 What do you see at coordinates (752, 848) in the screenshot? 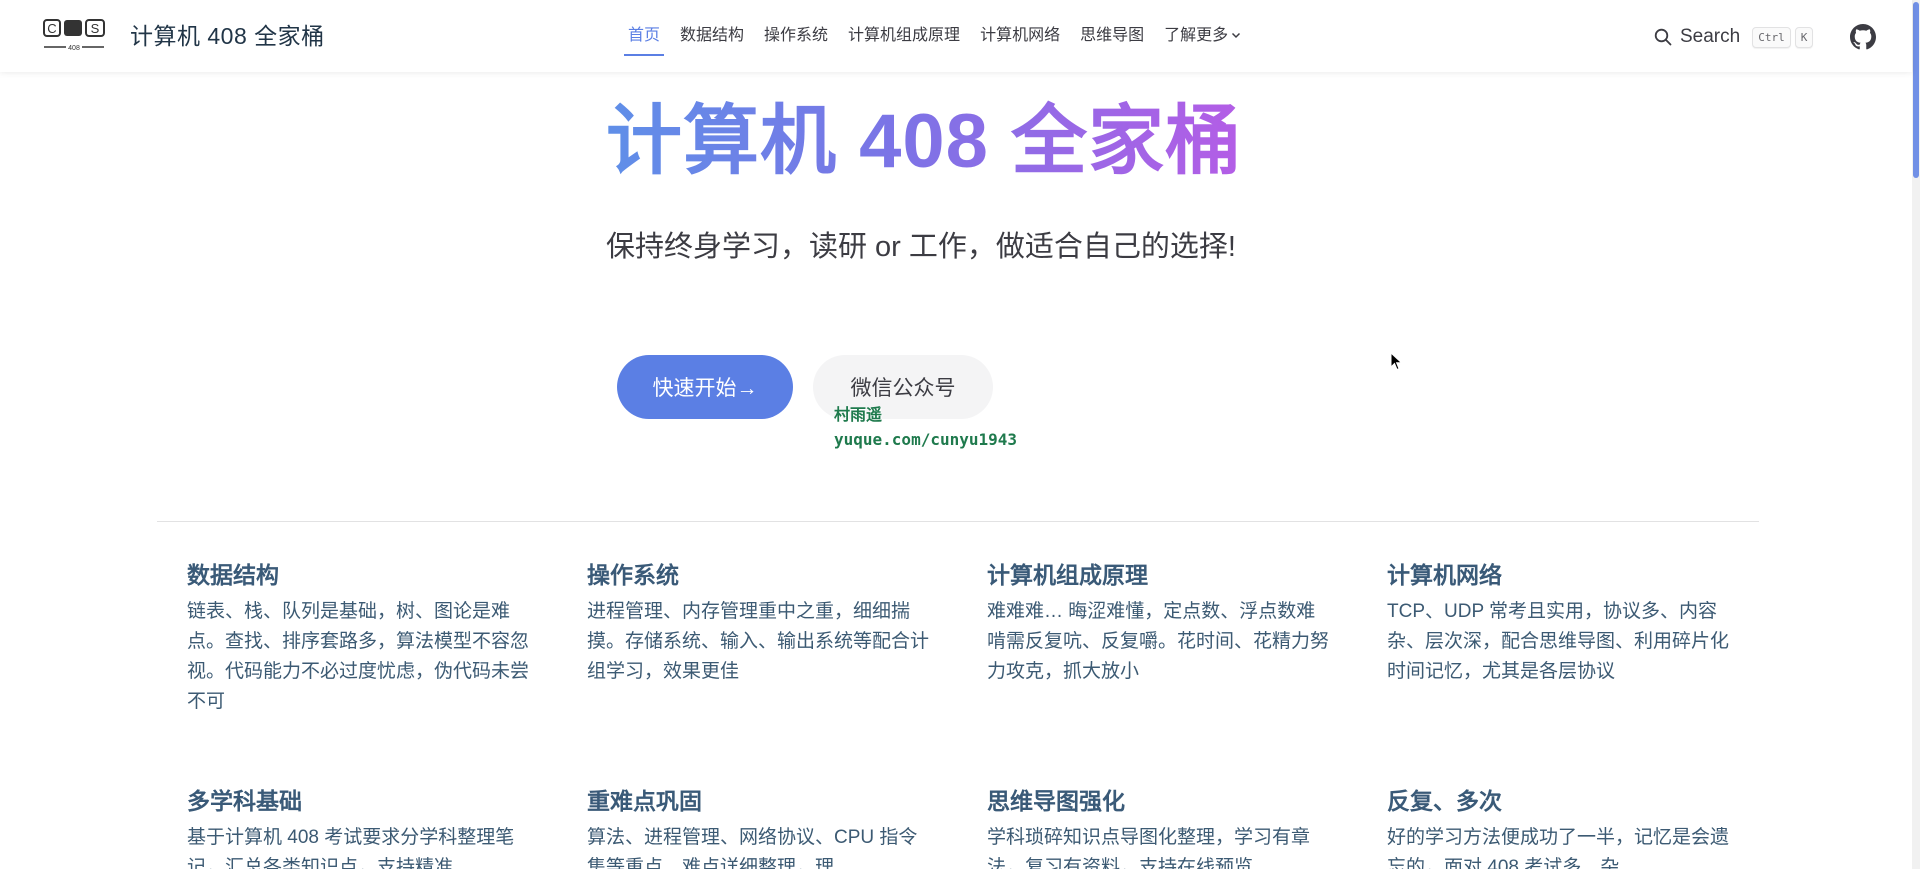
I see `feature-description: 算法、进程管理、网络协议、CPU 指令集等重点、难点详细整理，理` at bounding box center [752, 848].